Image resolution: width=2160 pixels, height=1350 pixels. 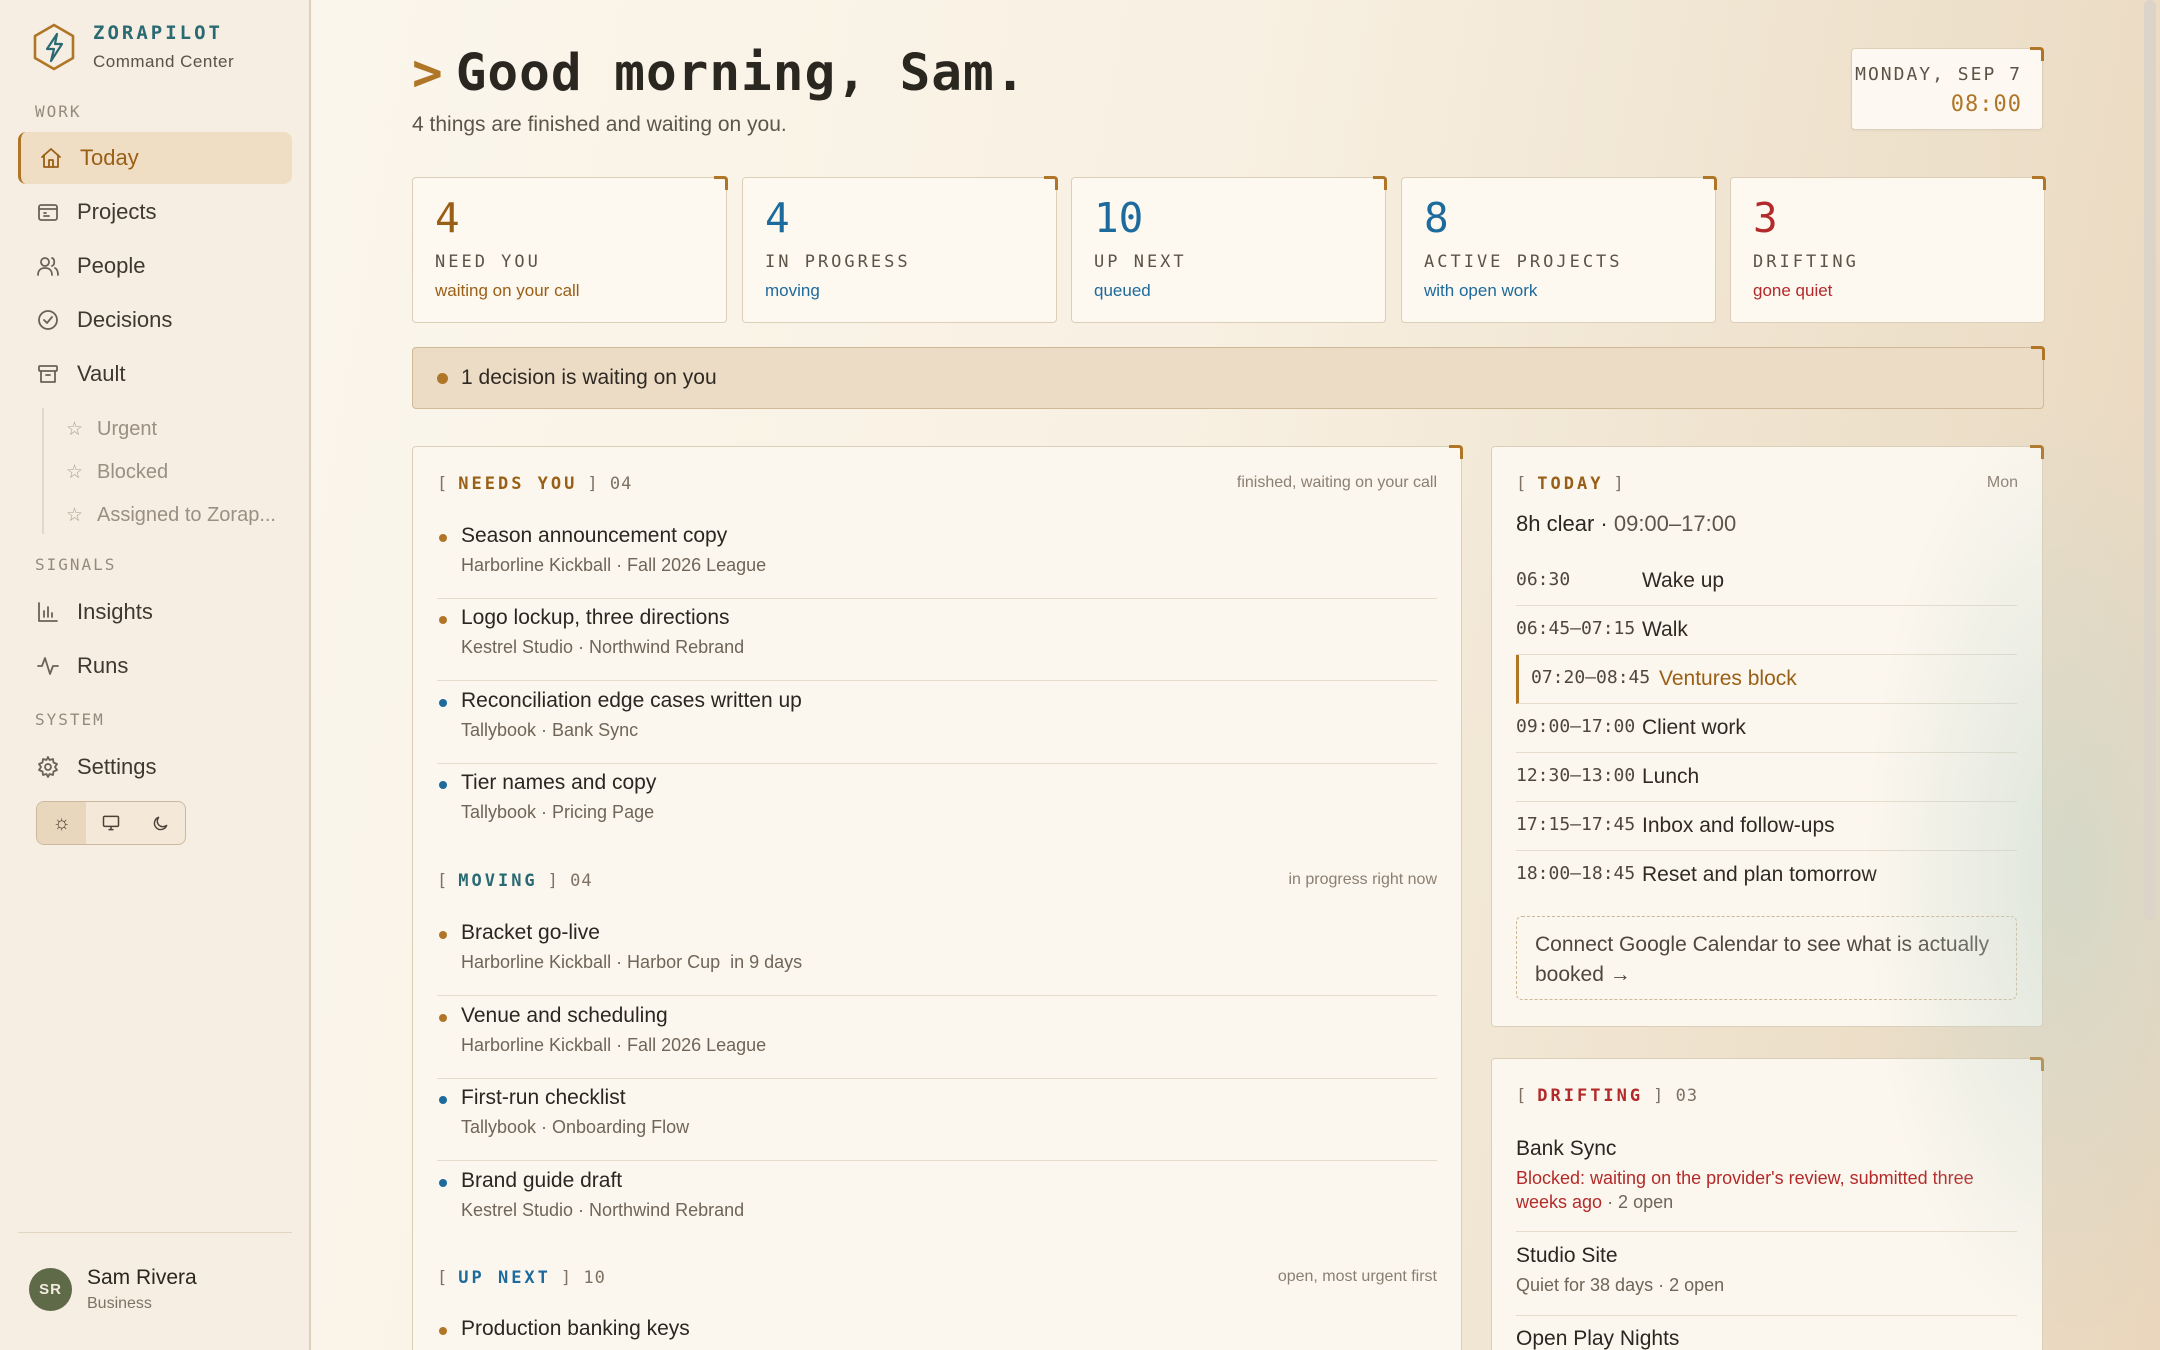 What do you see at coordinates (1228, 377) in the screenshot?
I see `decision-alert-banner: 1 decision is waiting on you` at bounding box center [1228, 377].